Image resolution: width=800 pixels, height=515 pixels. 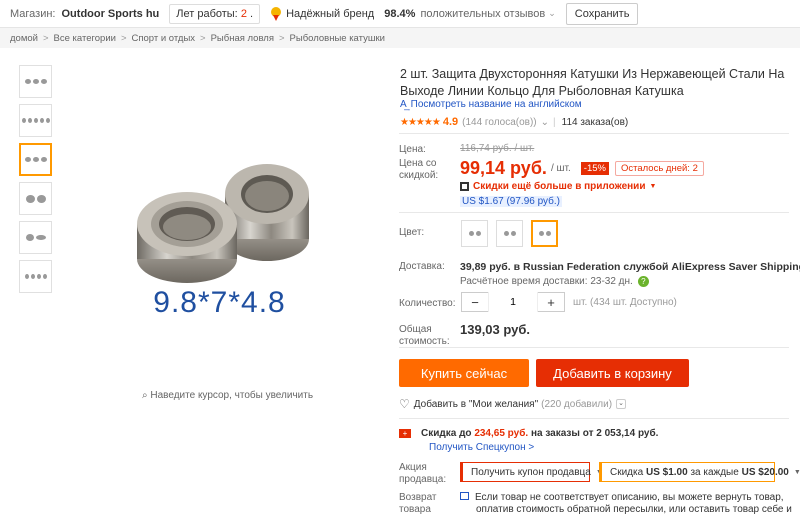 I want to click on app-discount-text: Скидки ещё больше в приложении, so click(x=559, y=186).